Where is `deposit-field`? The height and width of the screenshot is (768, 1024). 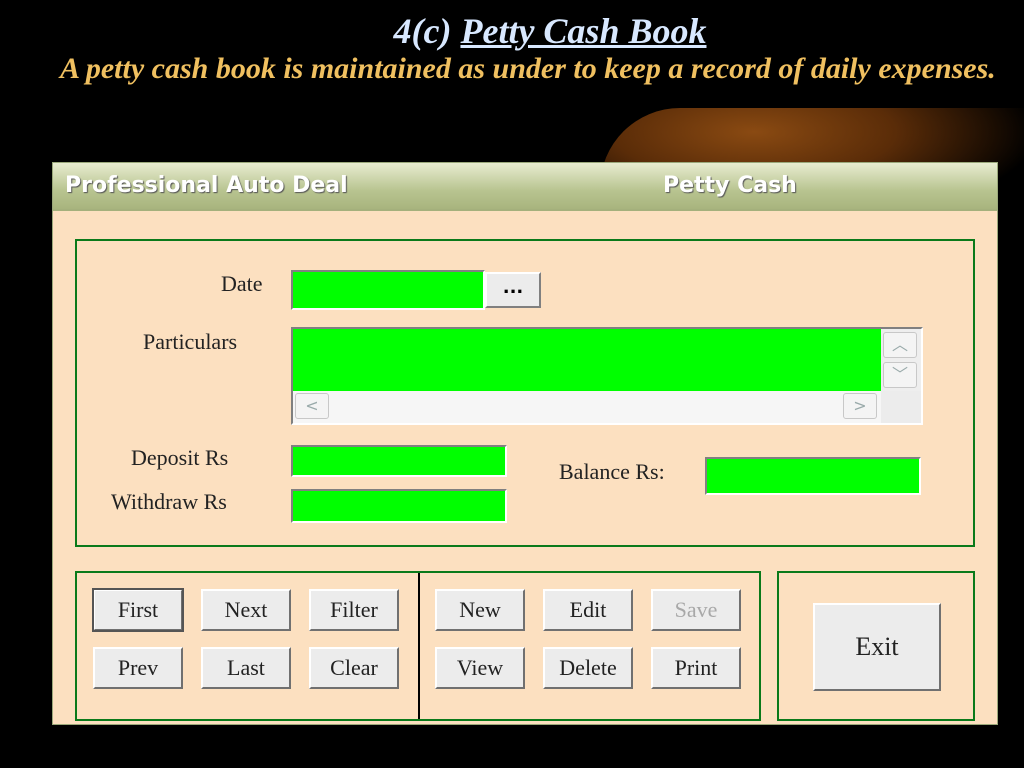
deposit-field is located at coordinates (399, 461).